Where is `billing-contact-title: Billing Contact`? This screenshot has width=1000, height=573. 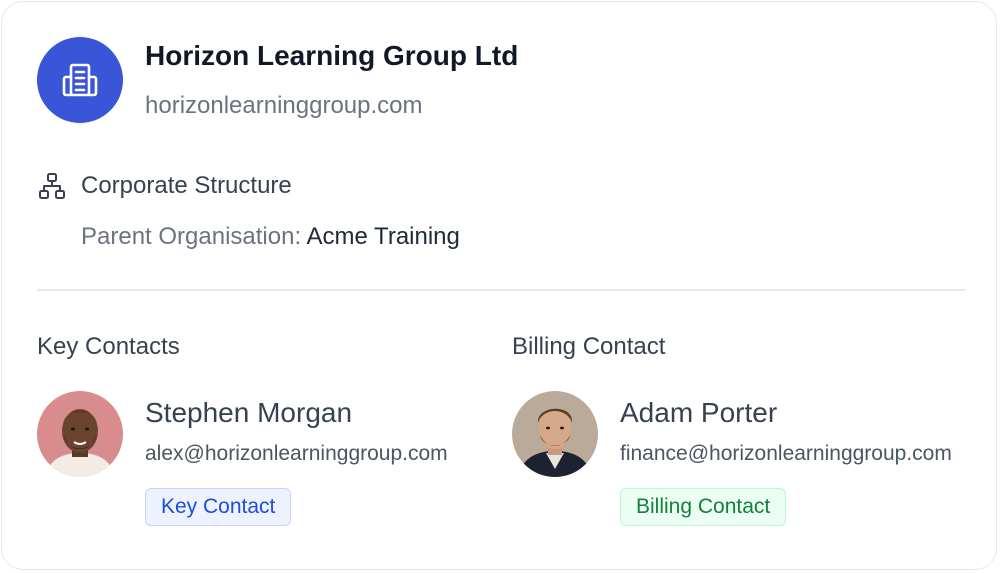
billing-contact-title: Billing Contact is located at coordinates (589, 346).